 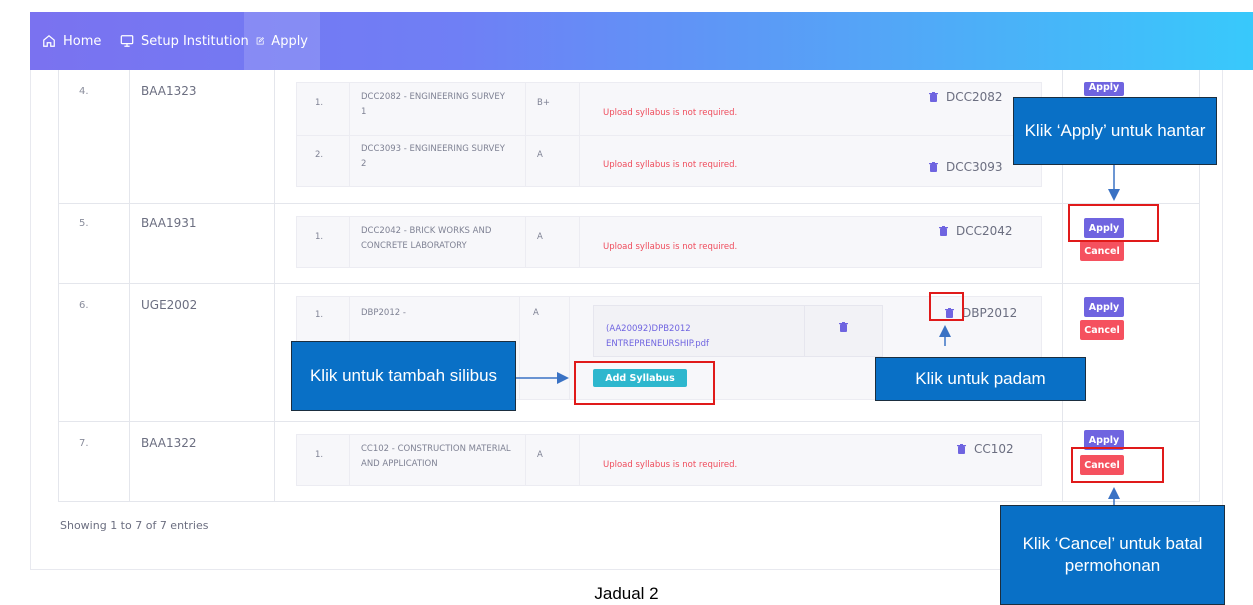 I want to click on subject-code: CC102, so click(x=994, y=449).